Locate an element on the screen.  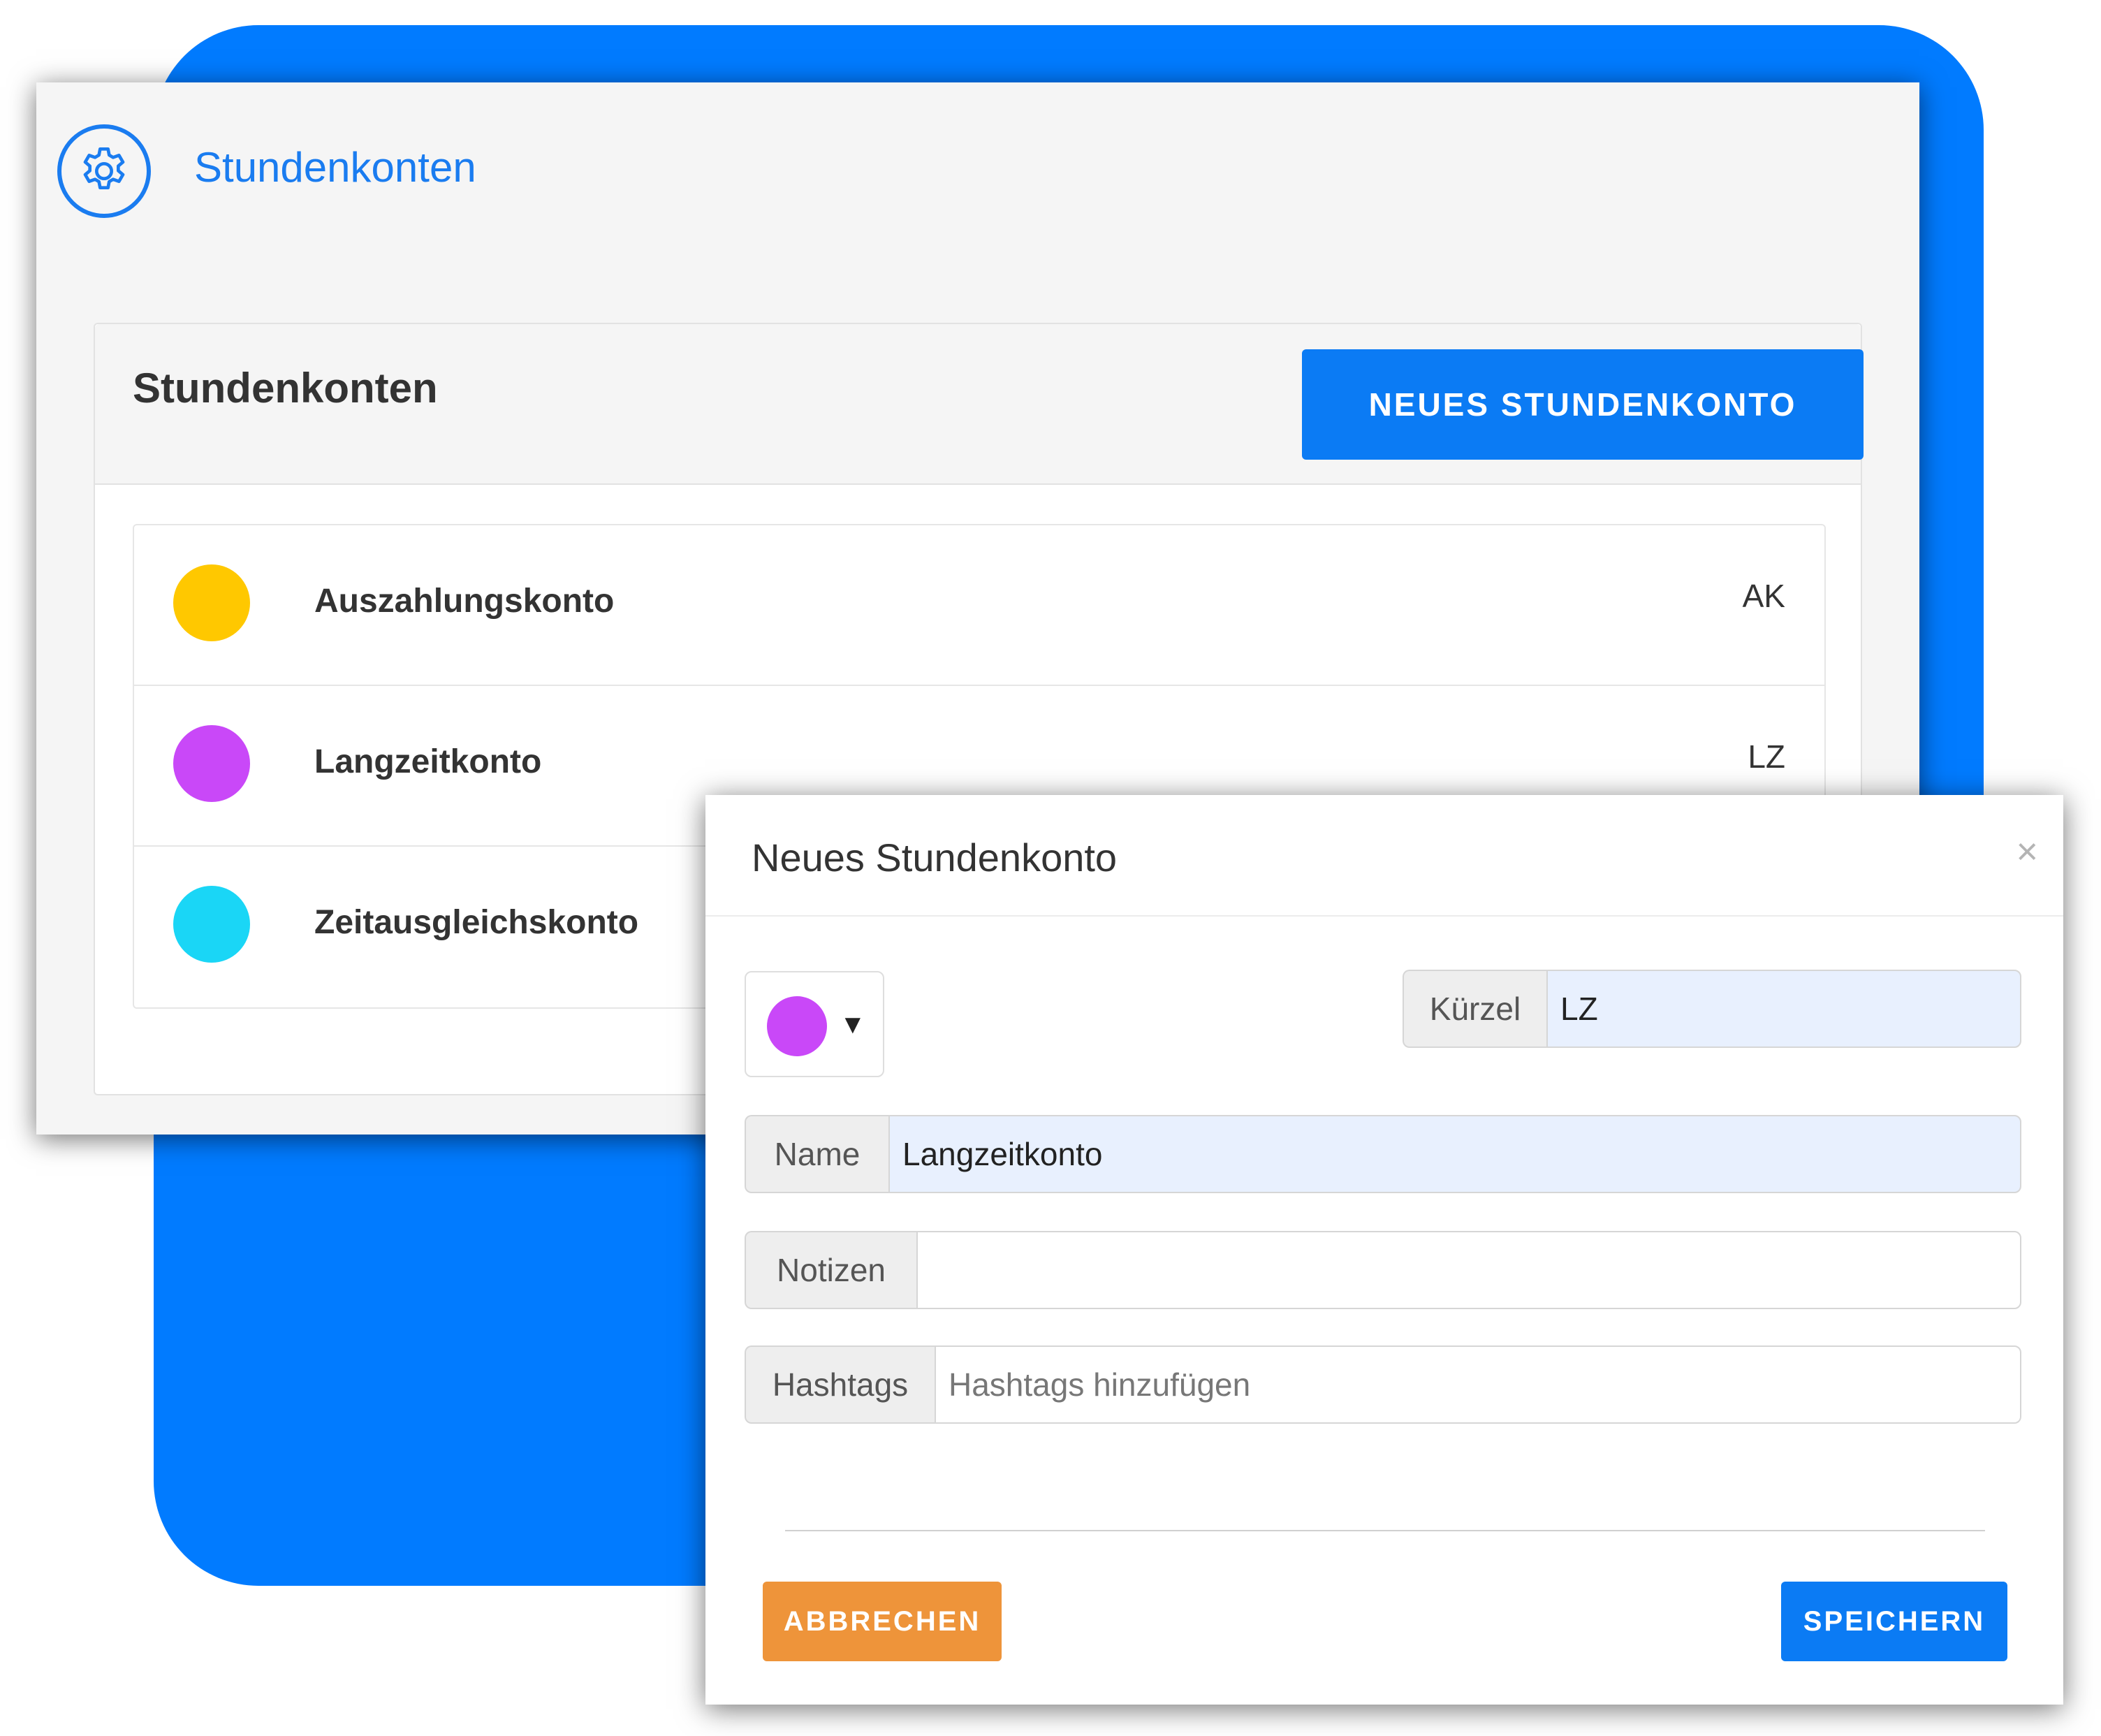
name-input is located at coordinates (1454, 1154).